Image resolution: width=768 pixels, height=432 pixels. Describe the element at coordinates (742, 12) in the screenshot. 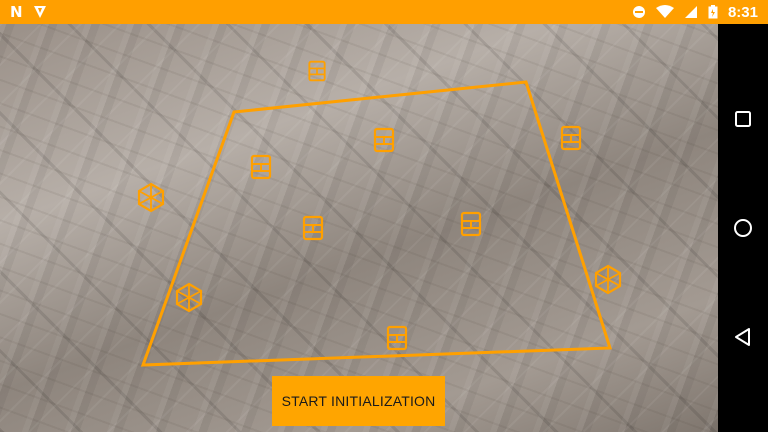

I see `clock: 8:31` at that location.